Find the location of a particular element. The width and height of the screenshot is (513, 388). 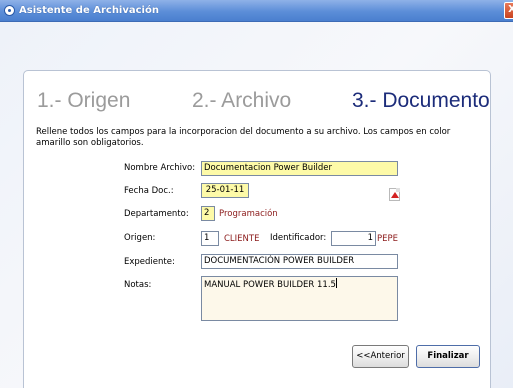

departamento-name: Programación is located at coordinates (248, 214).